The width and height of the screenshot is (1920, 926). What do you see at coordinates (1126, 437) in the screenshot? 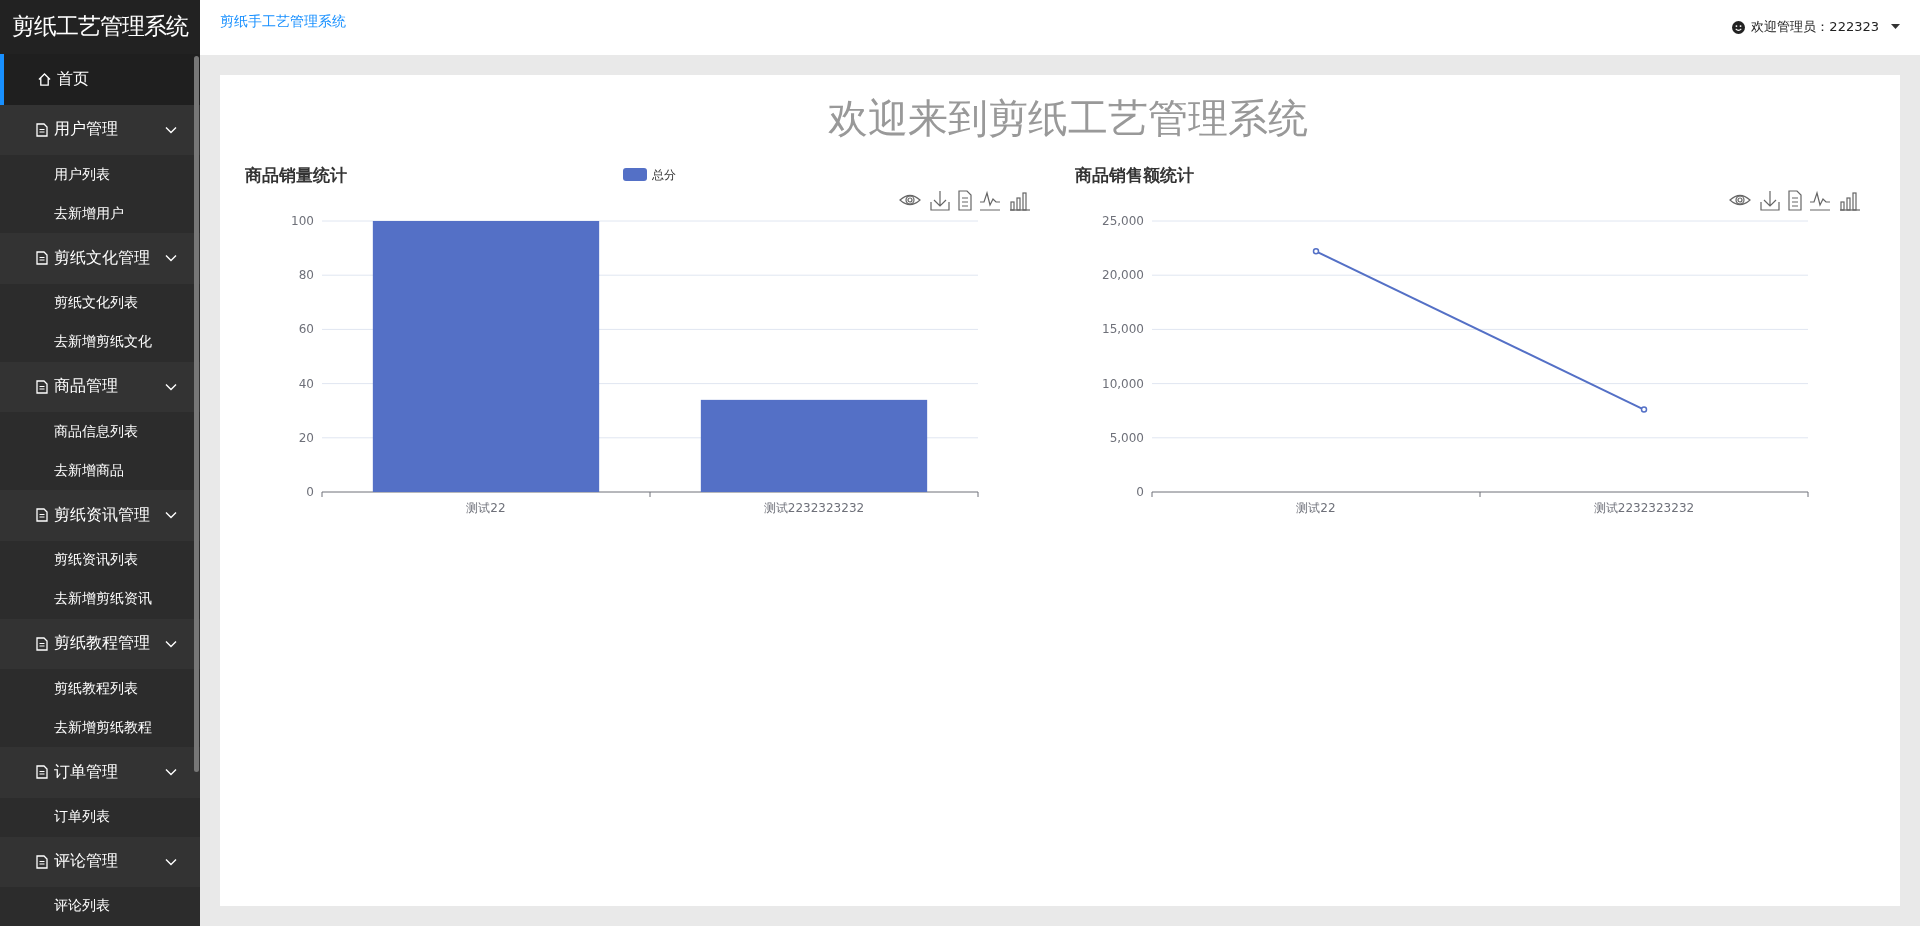
I see `axis-tick-label: 5,000` at bounding box center [1126, 437].